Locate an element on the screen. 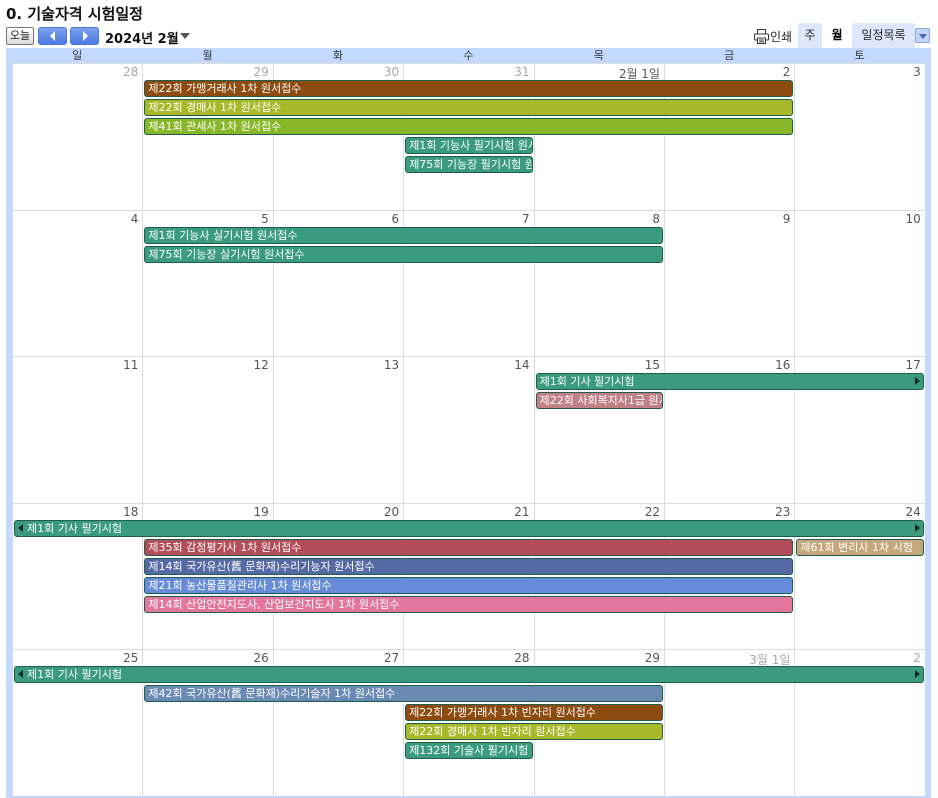  day-number: 22 is located at coordinates (652, 512).